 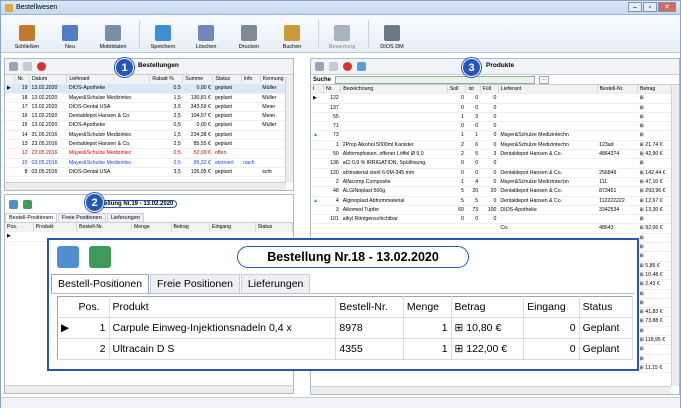 What do you see at coordinates (289, 129) in the screenshot?
I see `orders-scrollbar-vertical` at bounding box center [289, 129].